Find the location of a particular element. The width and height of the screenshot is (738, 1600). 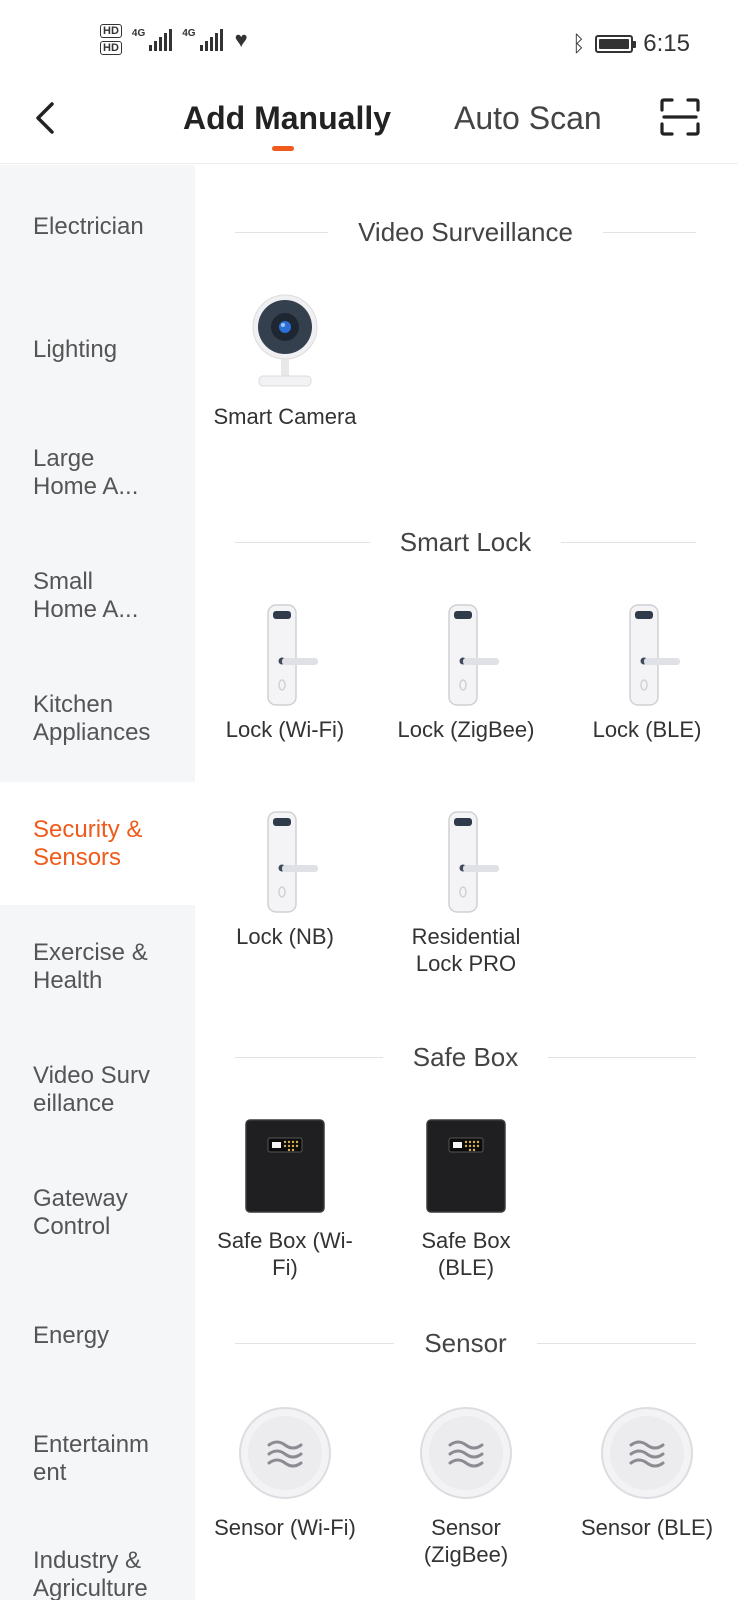

device-lock-nb: Lock (NB) is located at coordinates (285, 878).